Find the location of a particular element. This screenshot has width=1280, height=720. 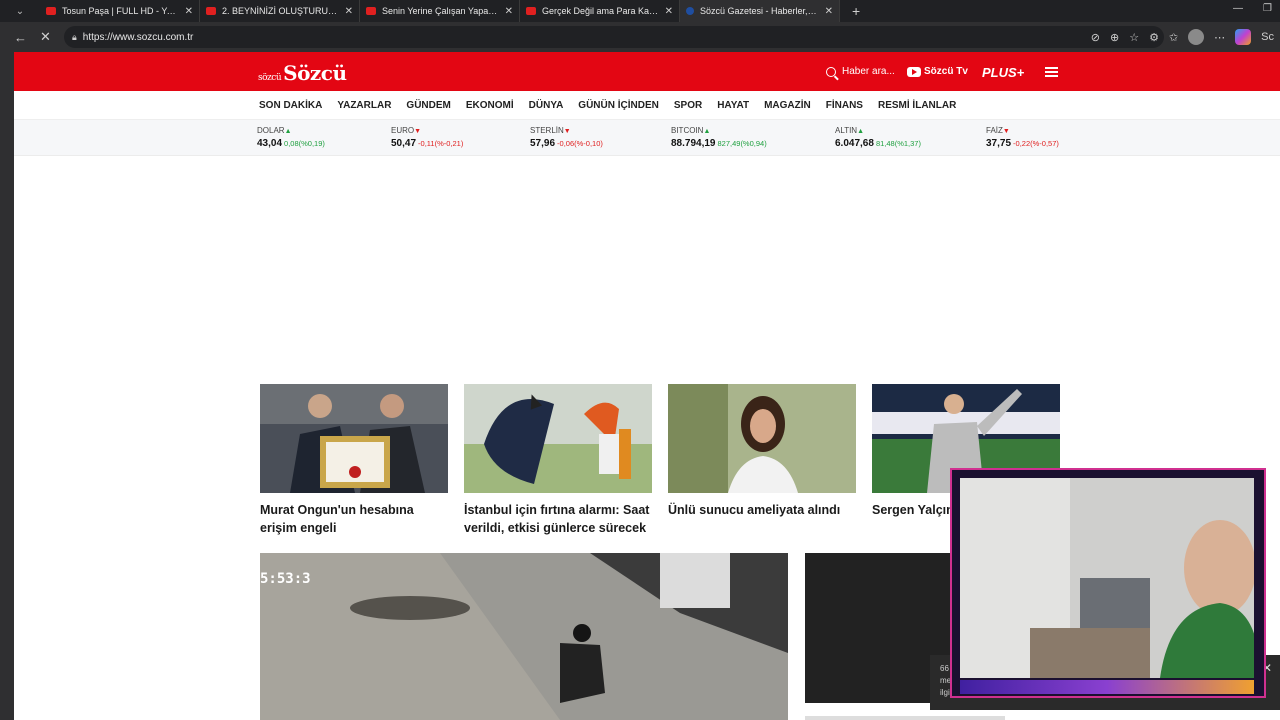

ticker-item: FAİZ▼ 37,75 -0,22(%-0,57) is located at coordinates (1022, 137).